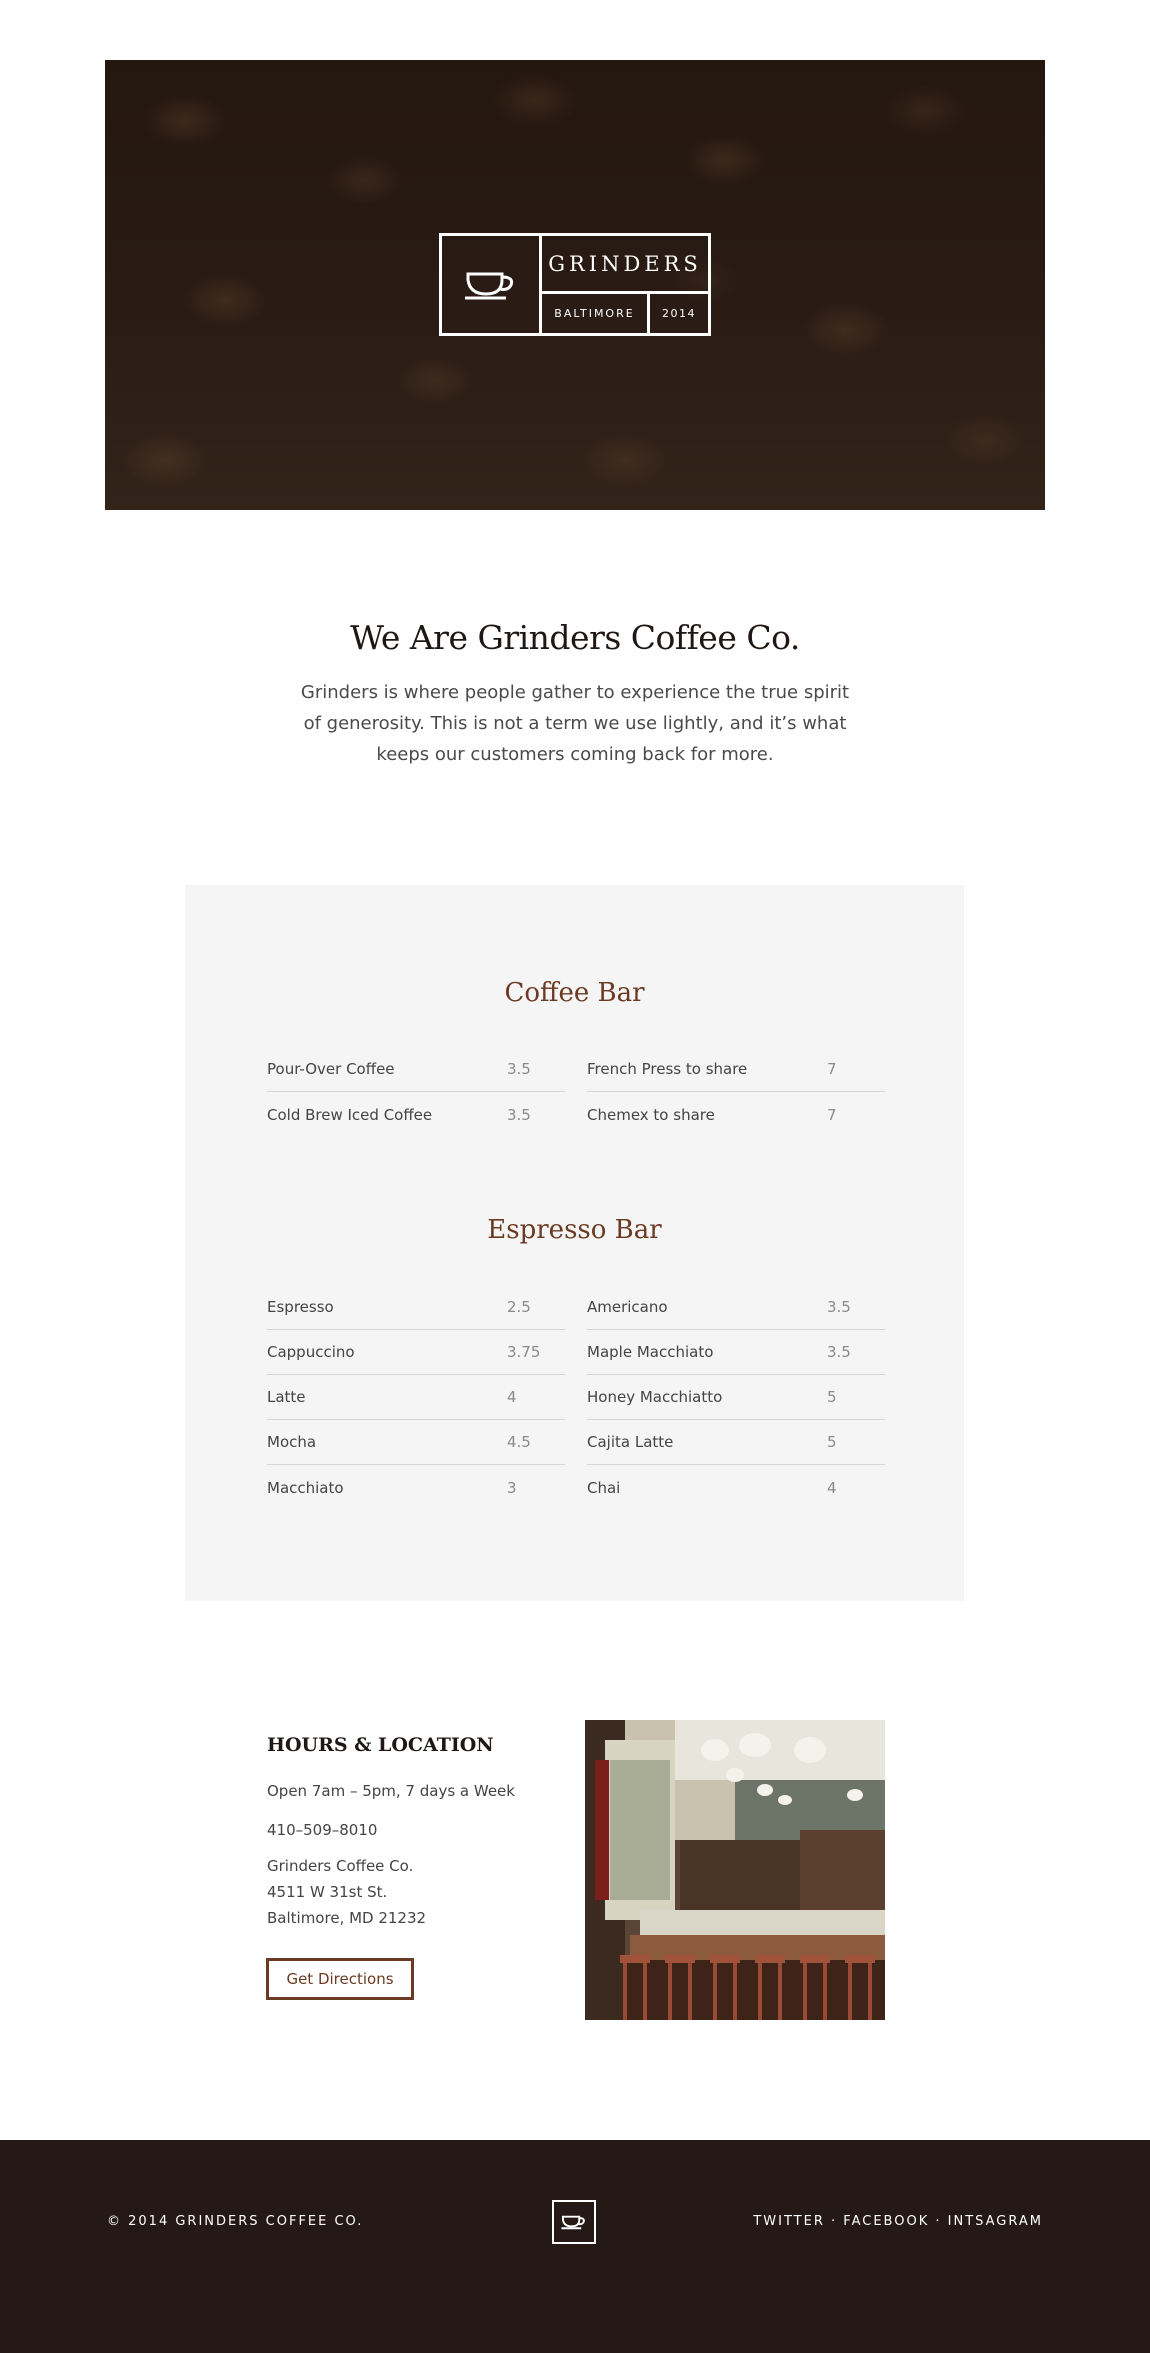 This screenshot has width=1150, height=2353. What do you see at coordinates (995, 2221) in the screenshot?
I see `instagram-link: INTSAGRAM` at bounding box center [995, 2221].